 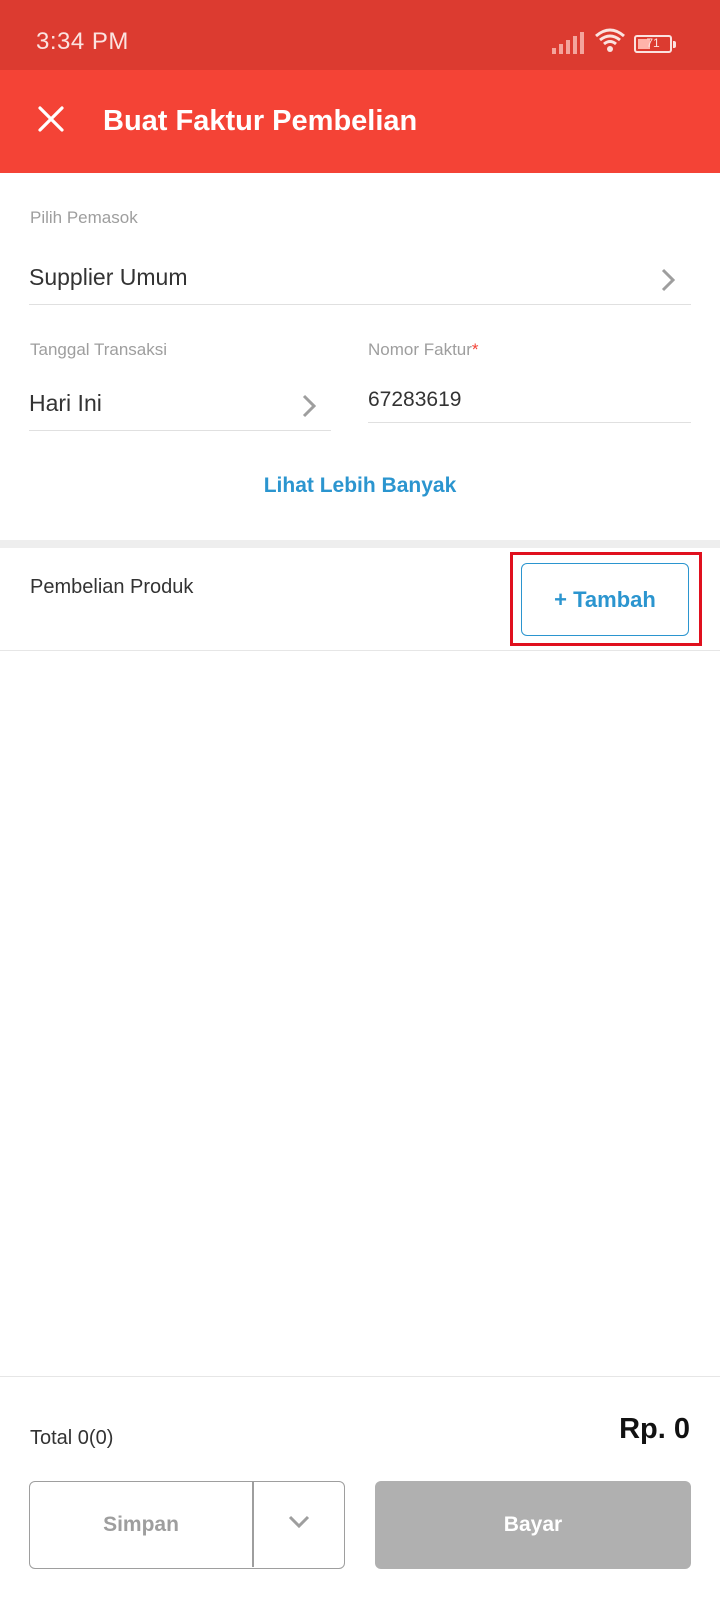 I want to click on save-options-button, so click(x=298, y=1524).